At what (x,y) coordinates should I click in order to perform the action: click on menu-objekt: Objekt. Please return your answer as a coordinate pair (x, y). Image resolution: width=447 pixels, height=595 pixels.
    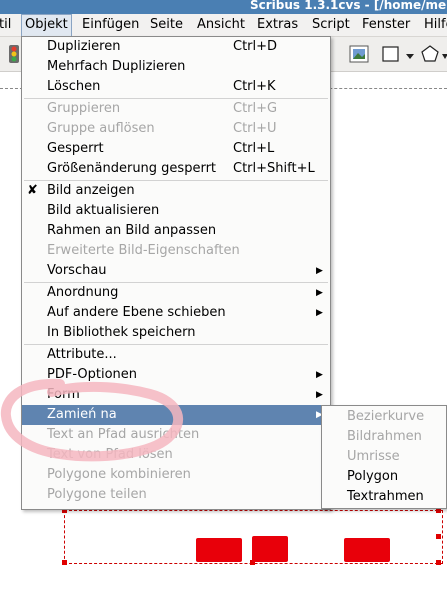
    Looking at the image, I should click on (46, 26).